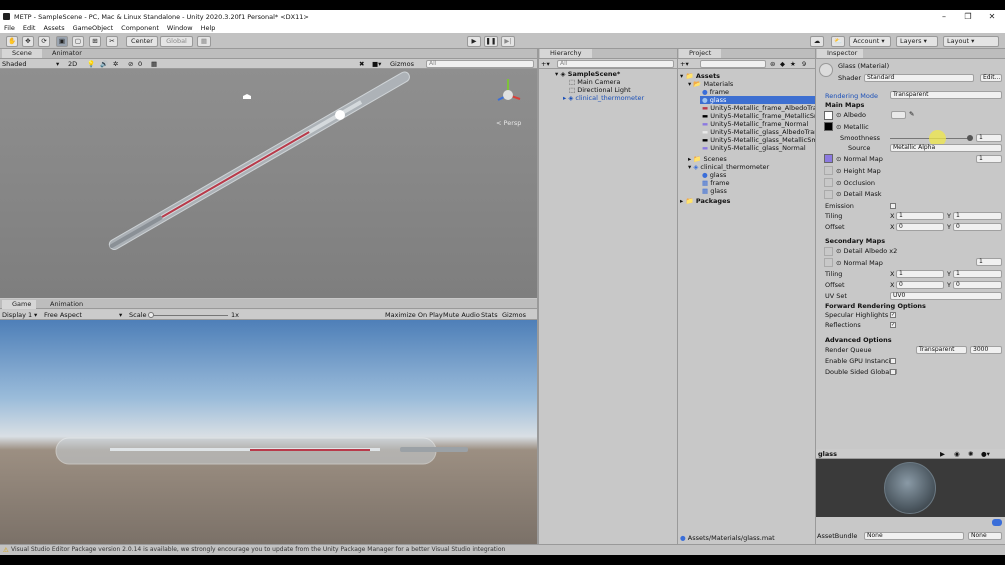  Describe the element at coordinates (63, 315) in the screenshot. I see `aspect-dropdown: Free Aspect` at that location.